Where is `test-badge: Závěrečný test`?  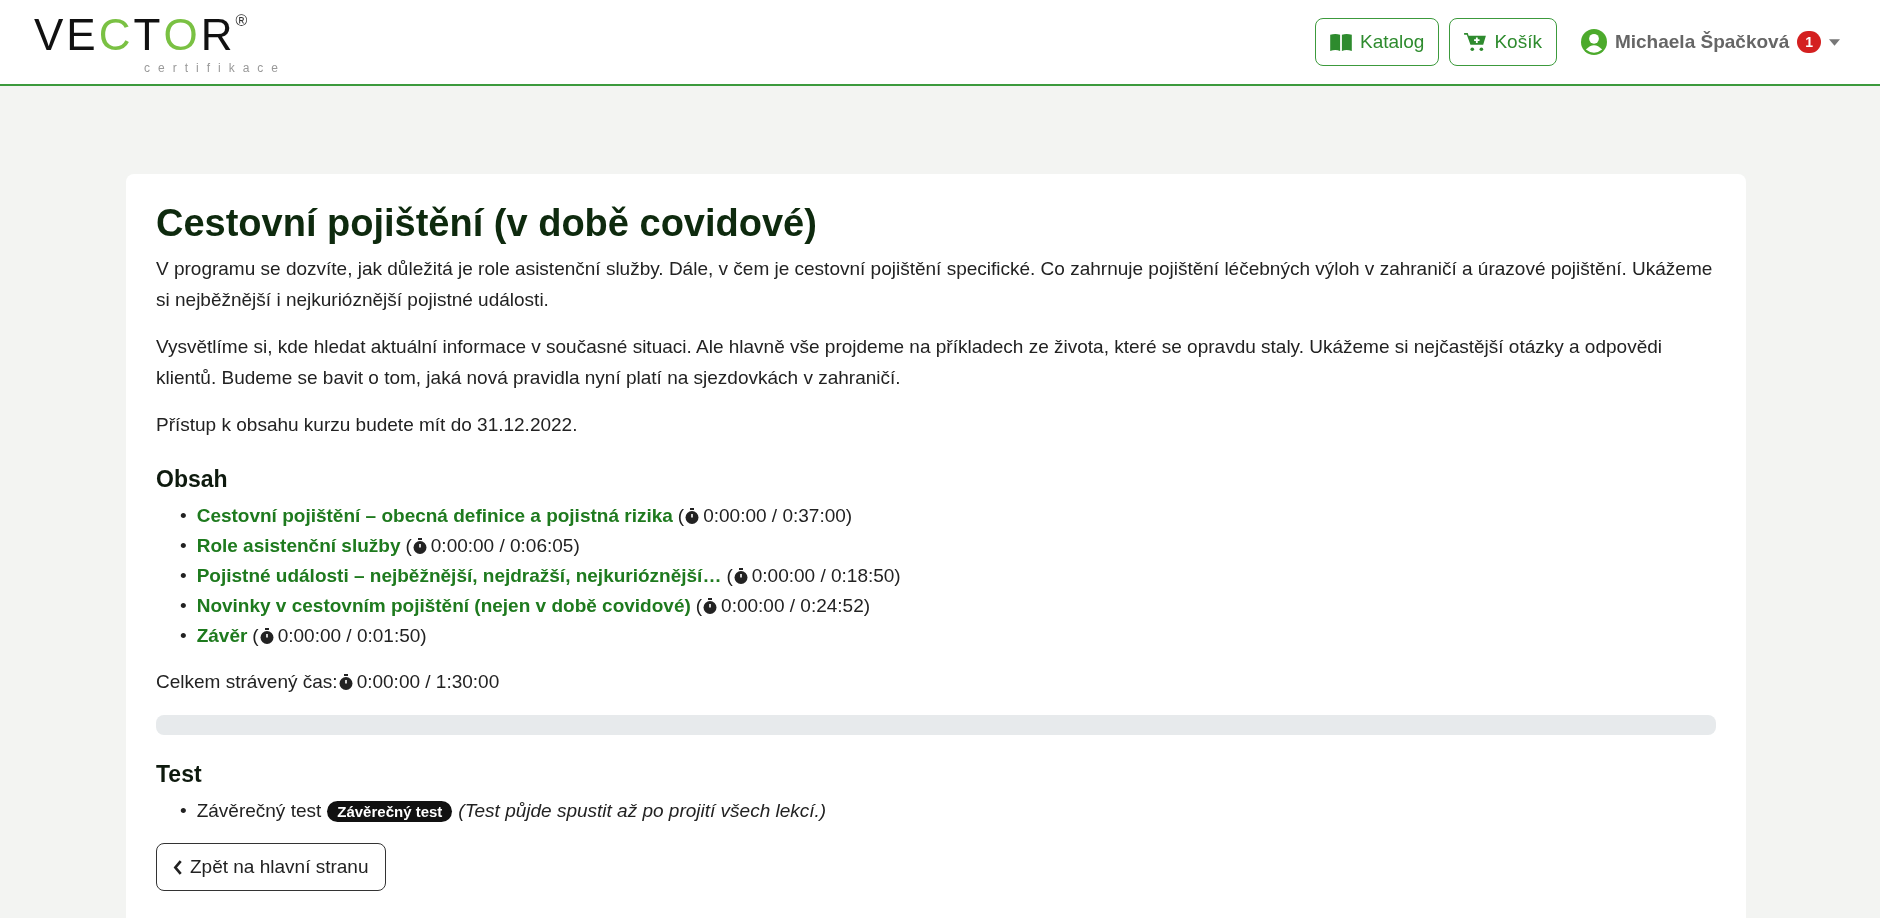
test-badge: Závěrečný test is located at coordinates (390, 811).